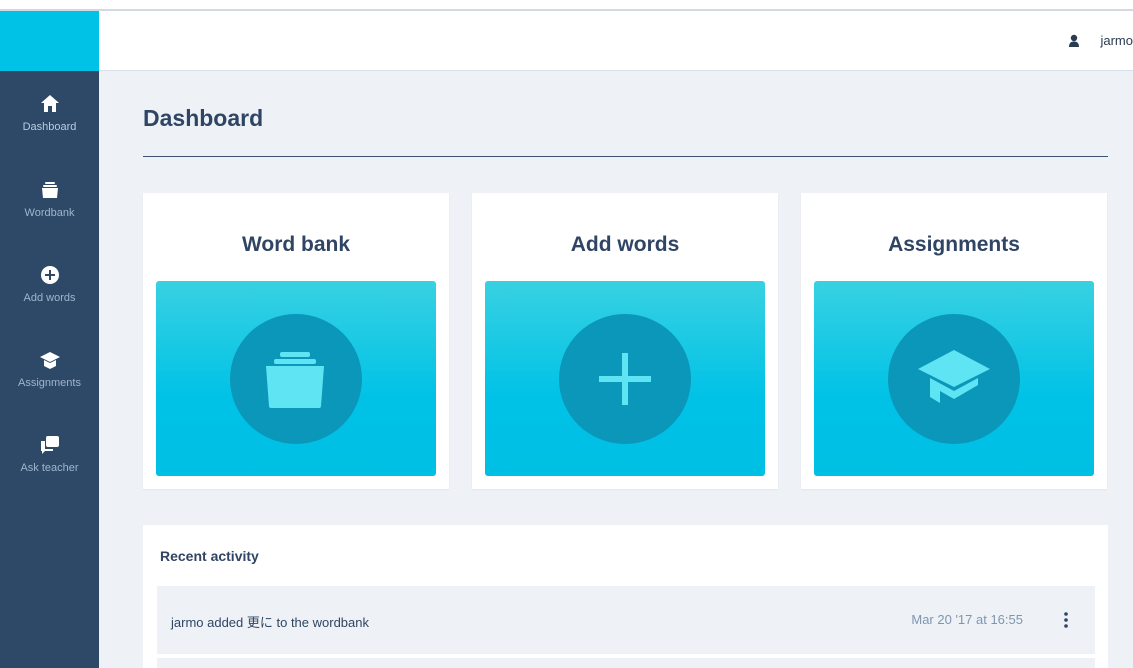 This screenshot has height=668, width=1133. I want to click on sidebar-item-label: Wordbank, so click(49, 213).